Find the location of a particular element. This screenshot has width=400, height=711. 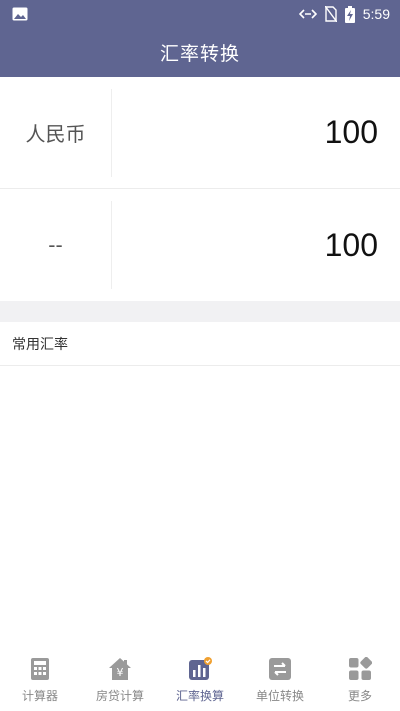

tab-label: 单位转换 is located at coordinates (279, 696).